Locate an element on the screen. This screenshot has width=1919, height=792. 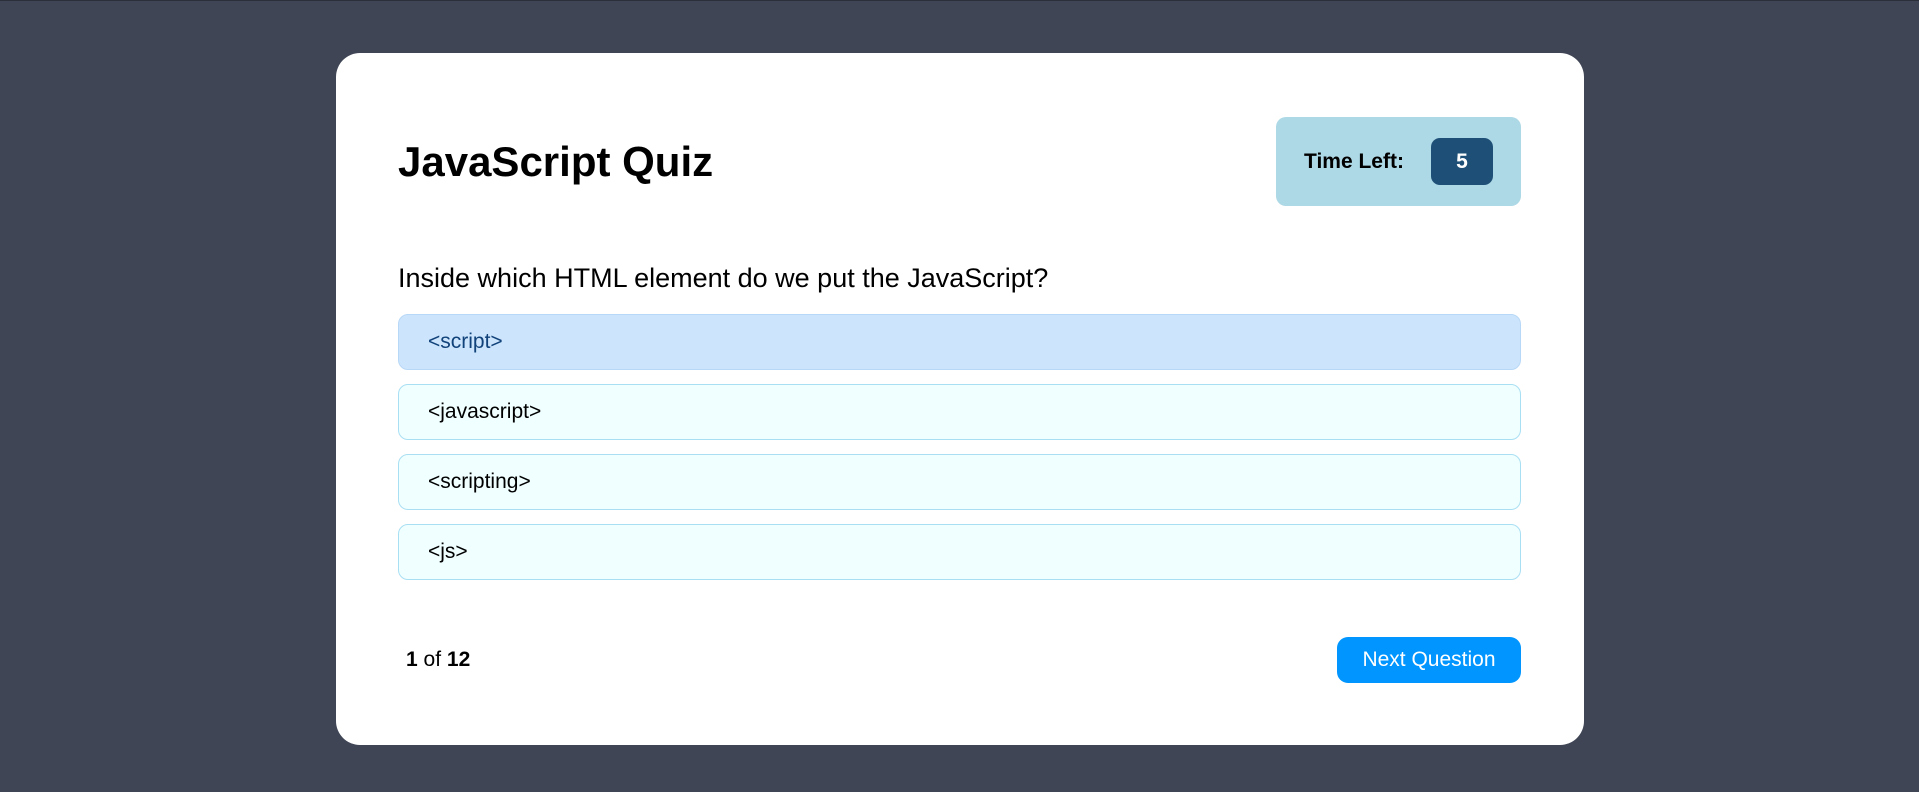
answer-label: <scripting> is located at coordinates (479, 481).